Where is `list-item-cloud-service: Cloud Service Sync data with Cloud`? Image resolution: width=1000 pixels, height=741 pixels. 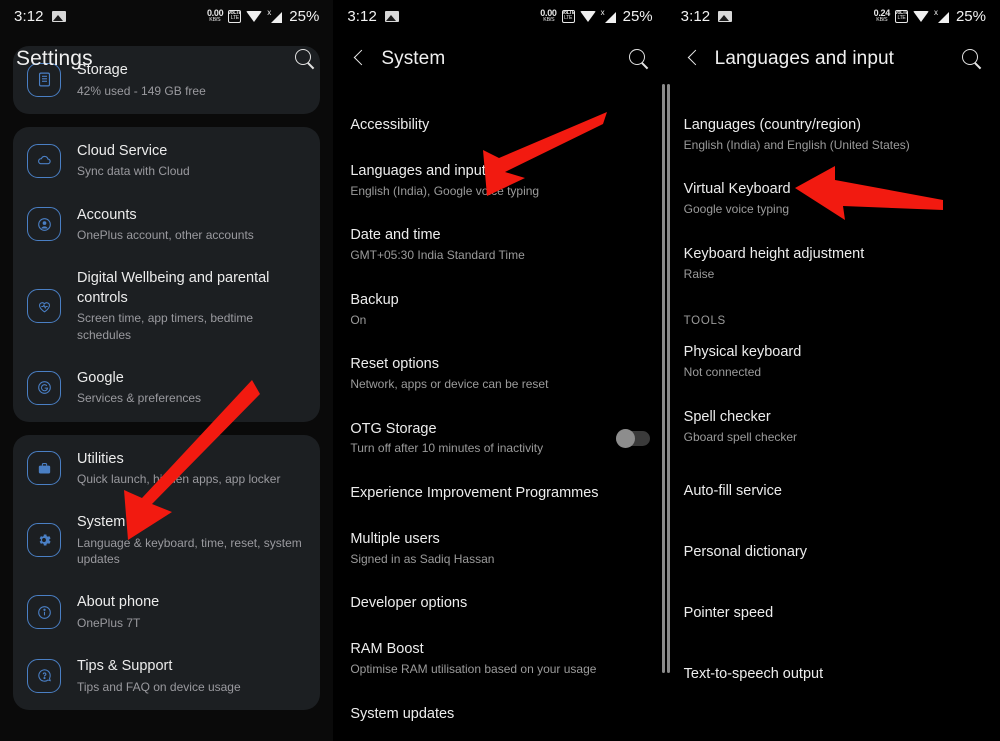 list-item-cloud-service: Cloud Service Sync data with Cloud is located at coordinates (166, 161).